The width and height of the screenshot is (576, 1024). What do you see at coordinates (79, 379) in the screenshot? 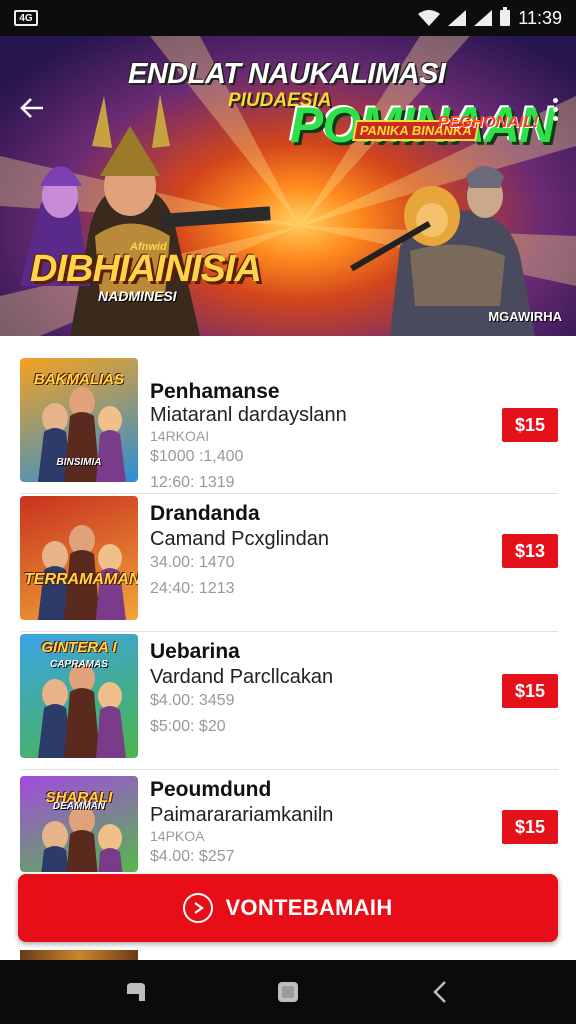
I see `thumbnail-title: BAKMALIAS` at bounding box center [79, 379].